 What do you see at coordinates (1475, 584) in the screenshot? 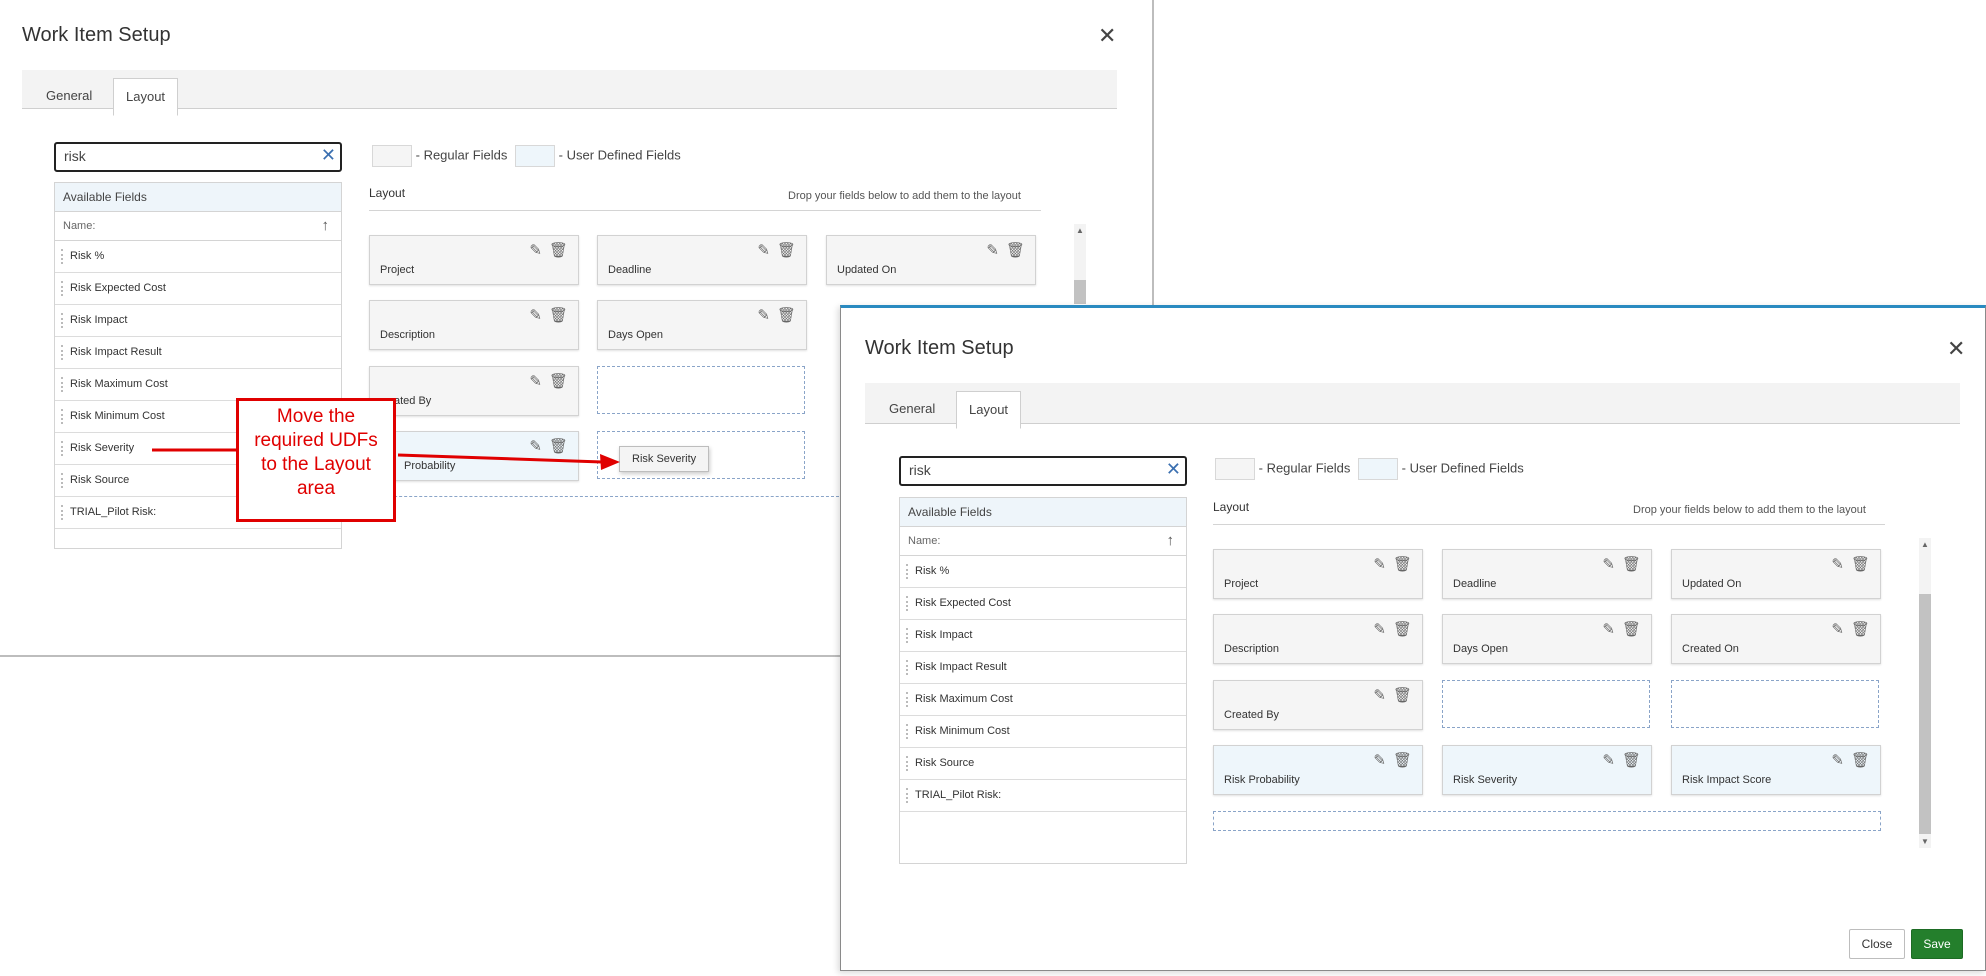
I see `card-label: Deadline` at bounding box center [1475, 584].